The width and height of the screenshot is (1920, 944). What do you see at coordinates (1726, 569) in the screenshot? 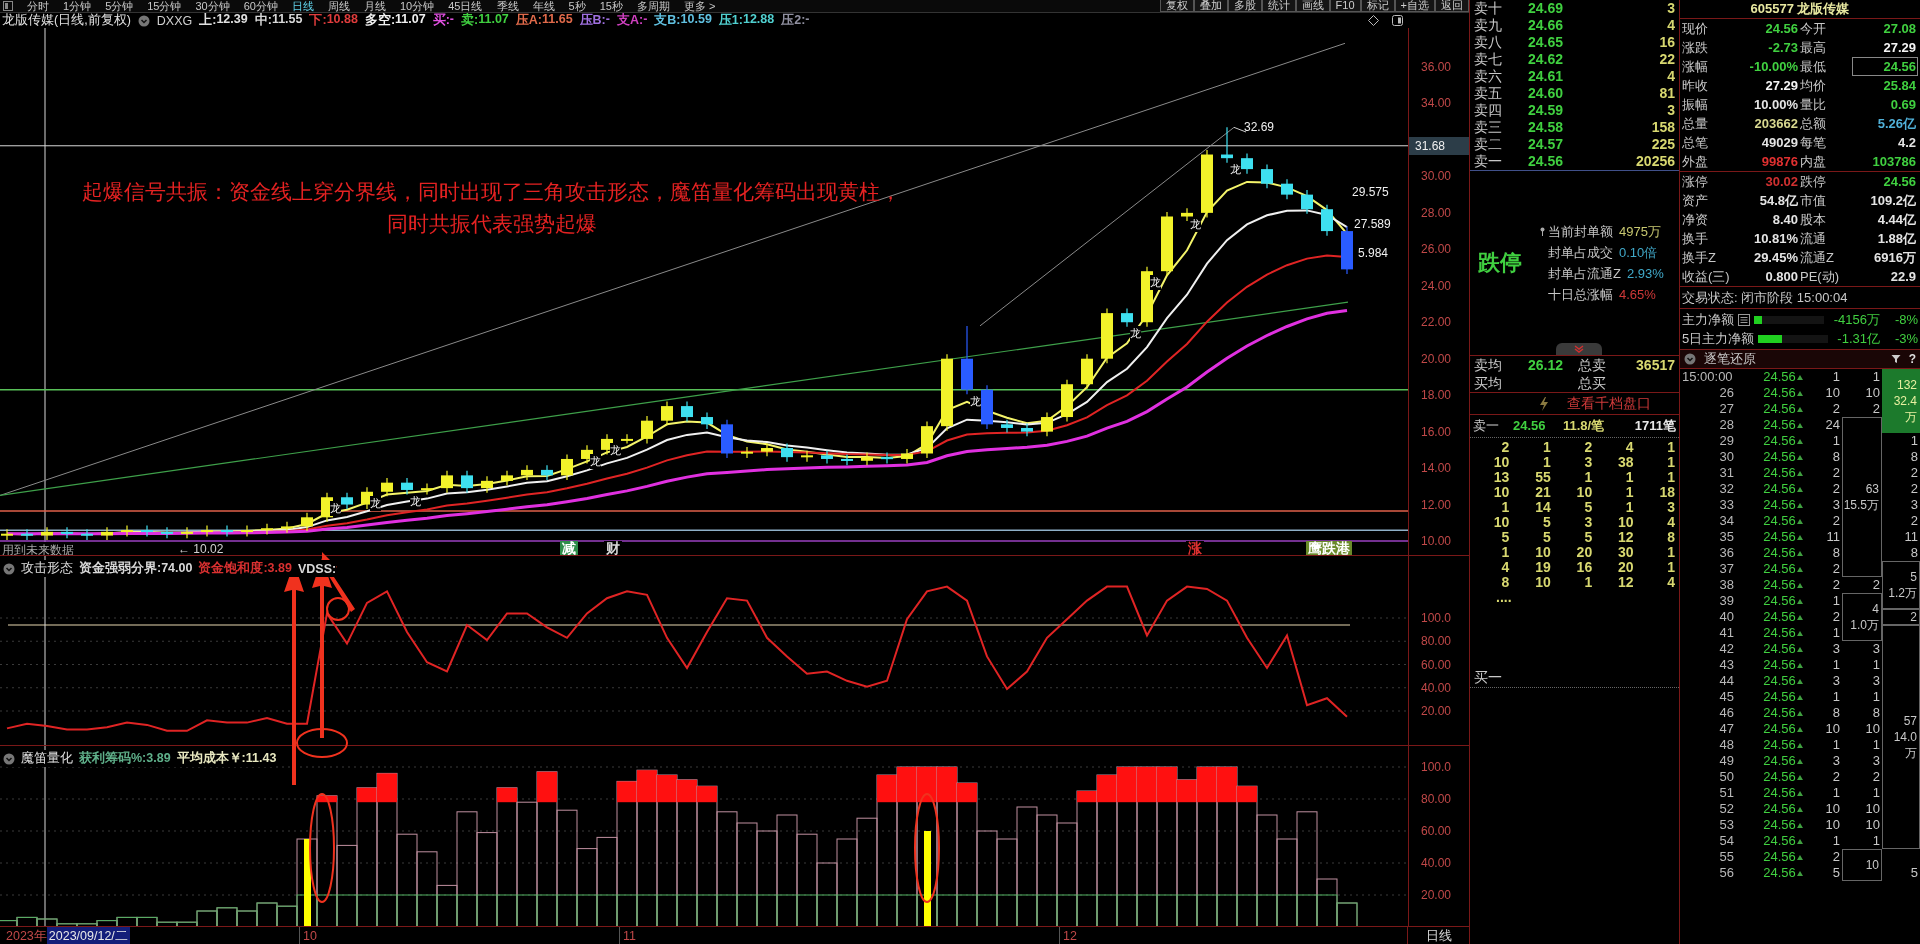
I see `tick-time: 37` at bounding box center [1726, 569].